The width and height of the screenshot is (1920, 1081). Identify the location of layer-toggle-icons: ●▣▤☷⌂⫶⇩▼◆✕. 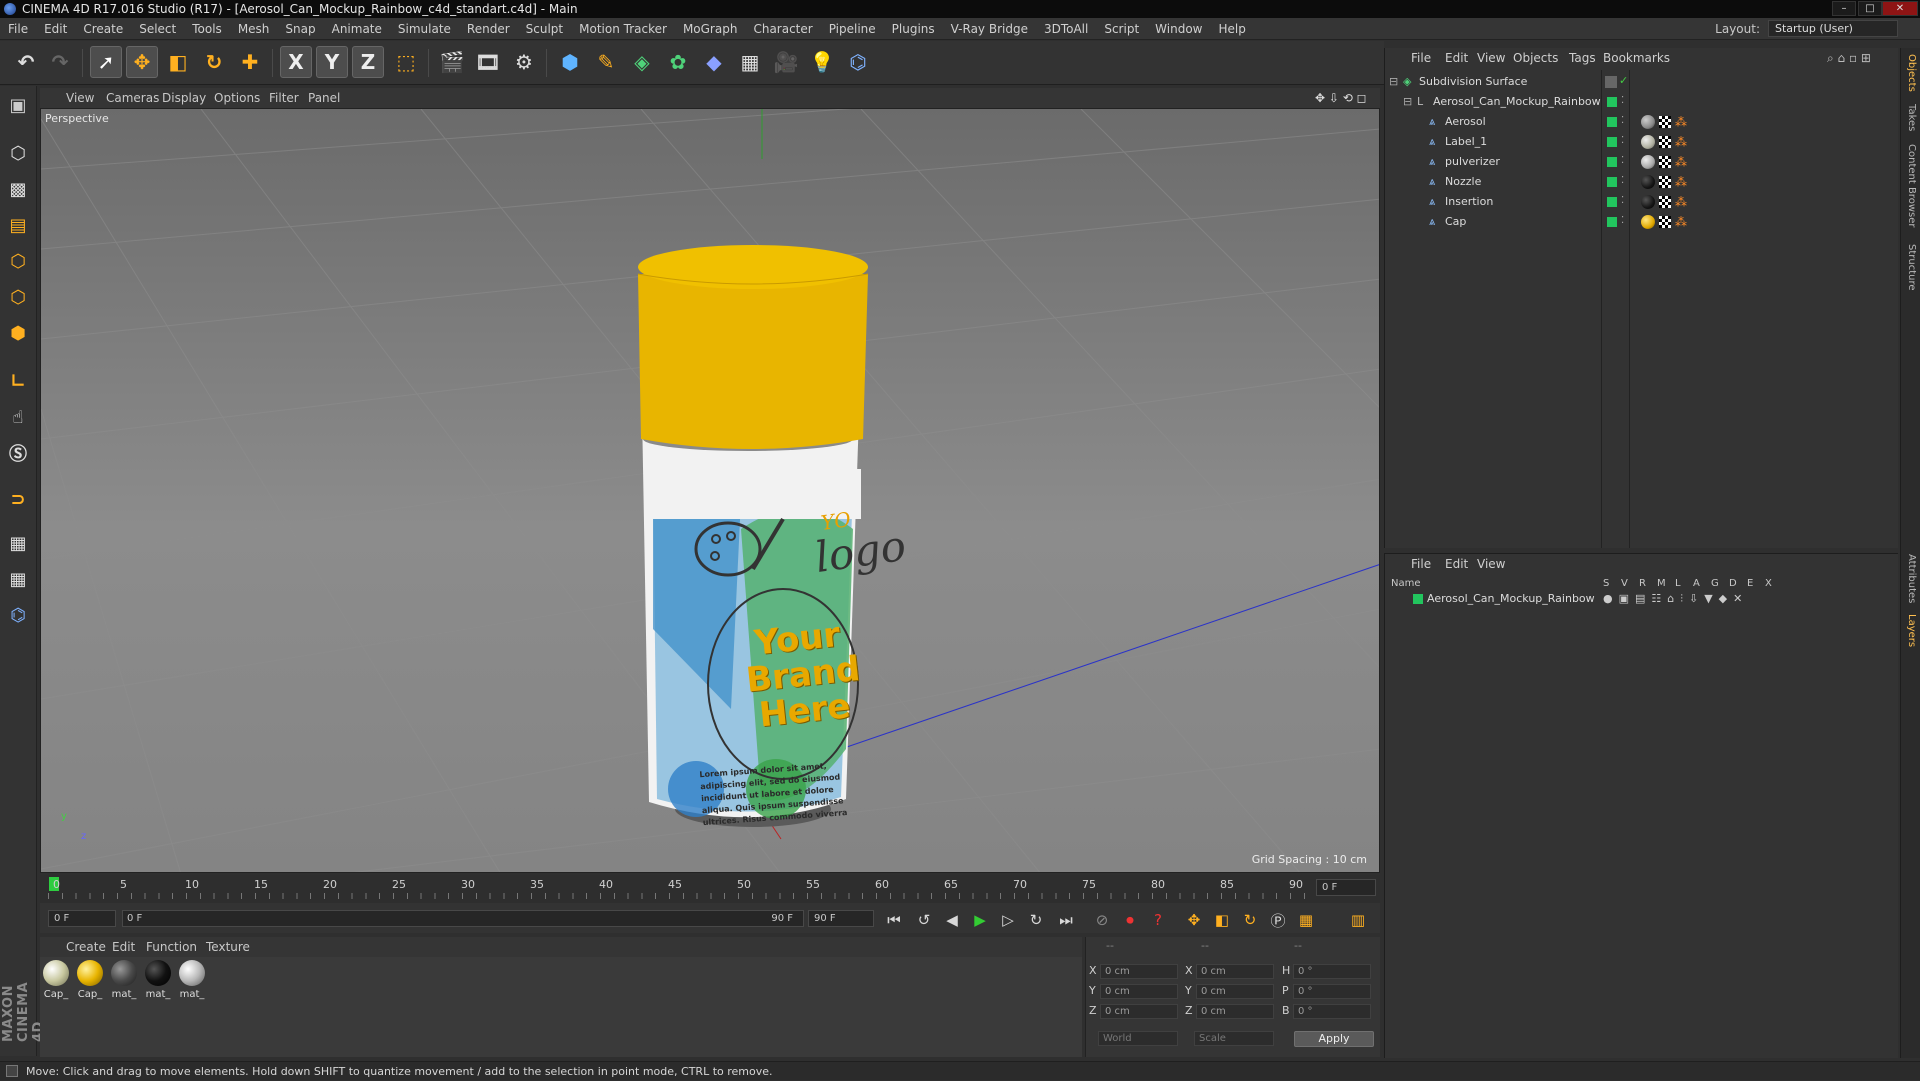
(1675, 599).